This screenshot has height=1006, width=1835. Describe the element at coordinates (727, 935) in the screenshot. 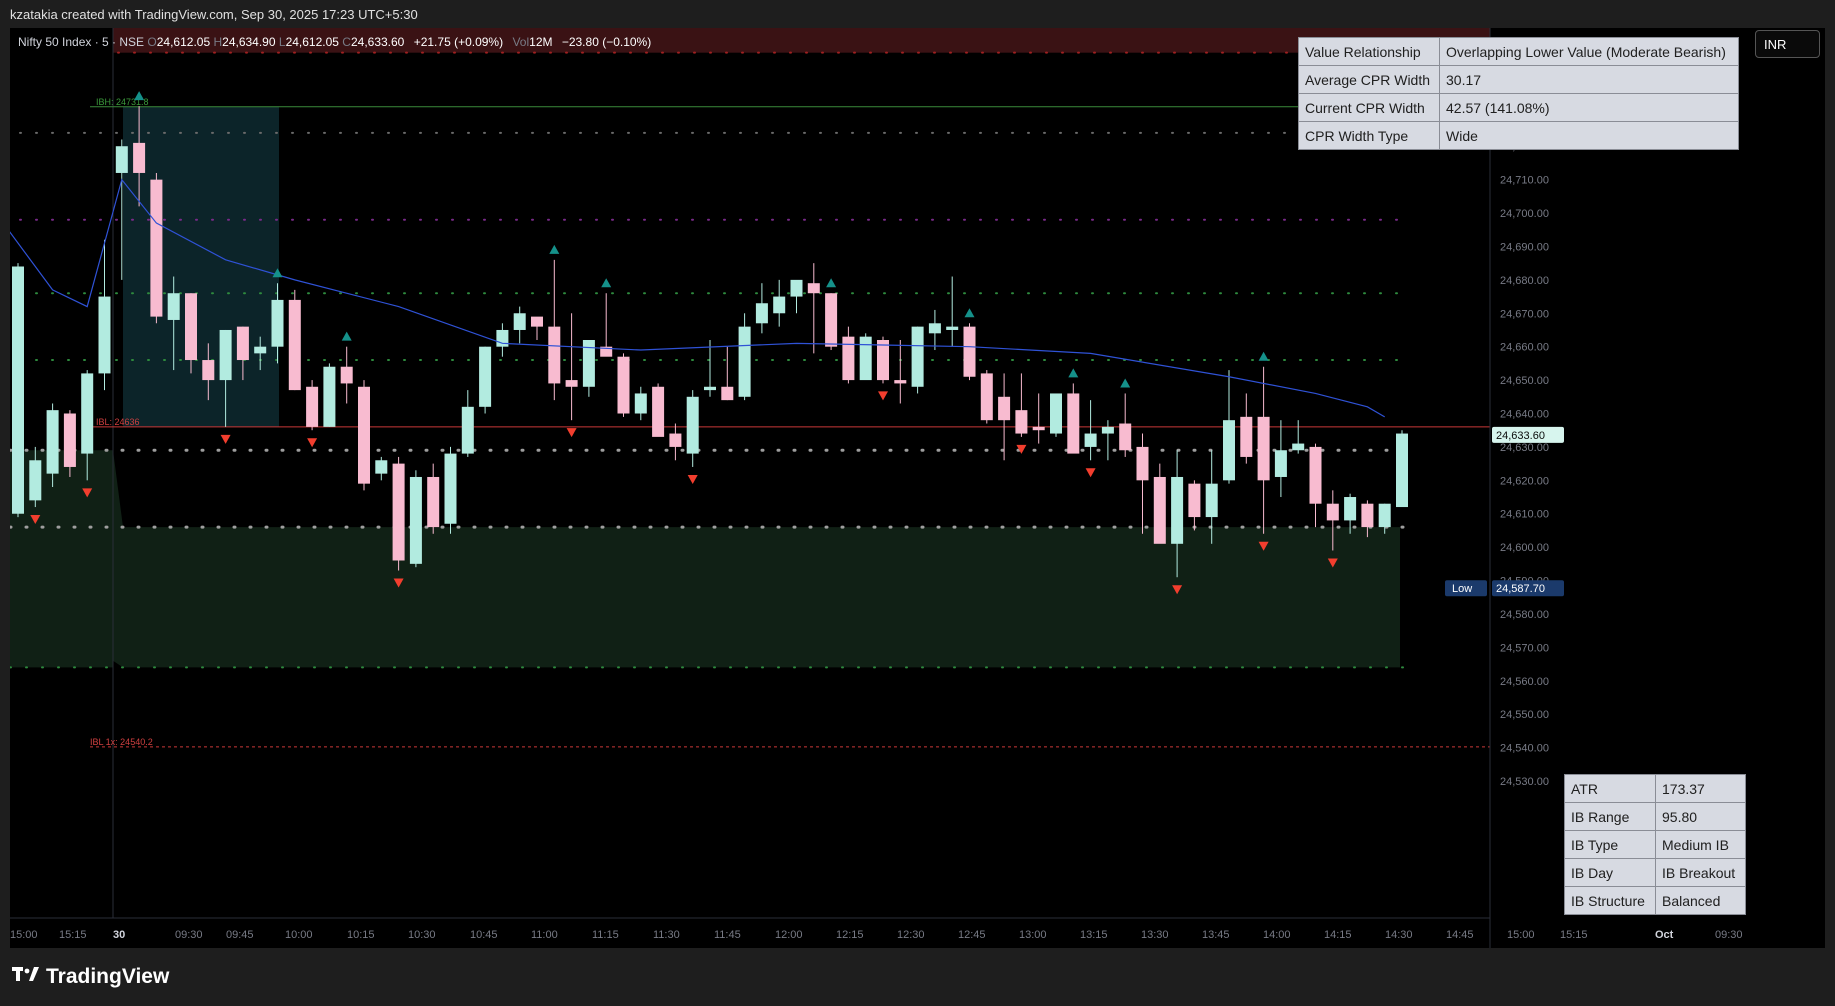

I see `x-tick-label: 11:45` at that location.